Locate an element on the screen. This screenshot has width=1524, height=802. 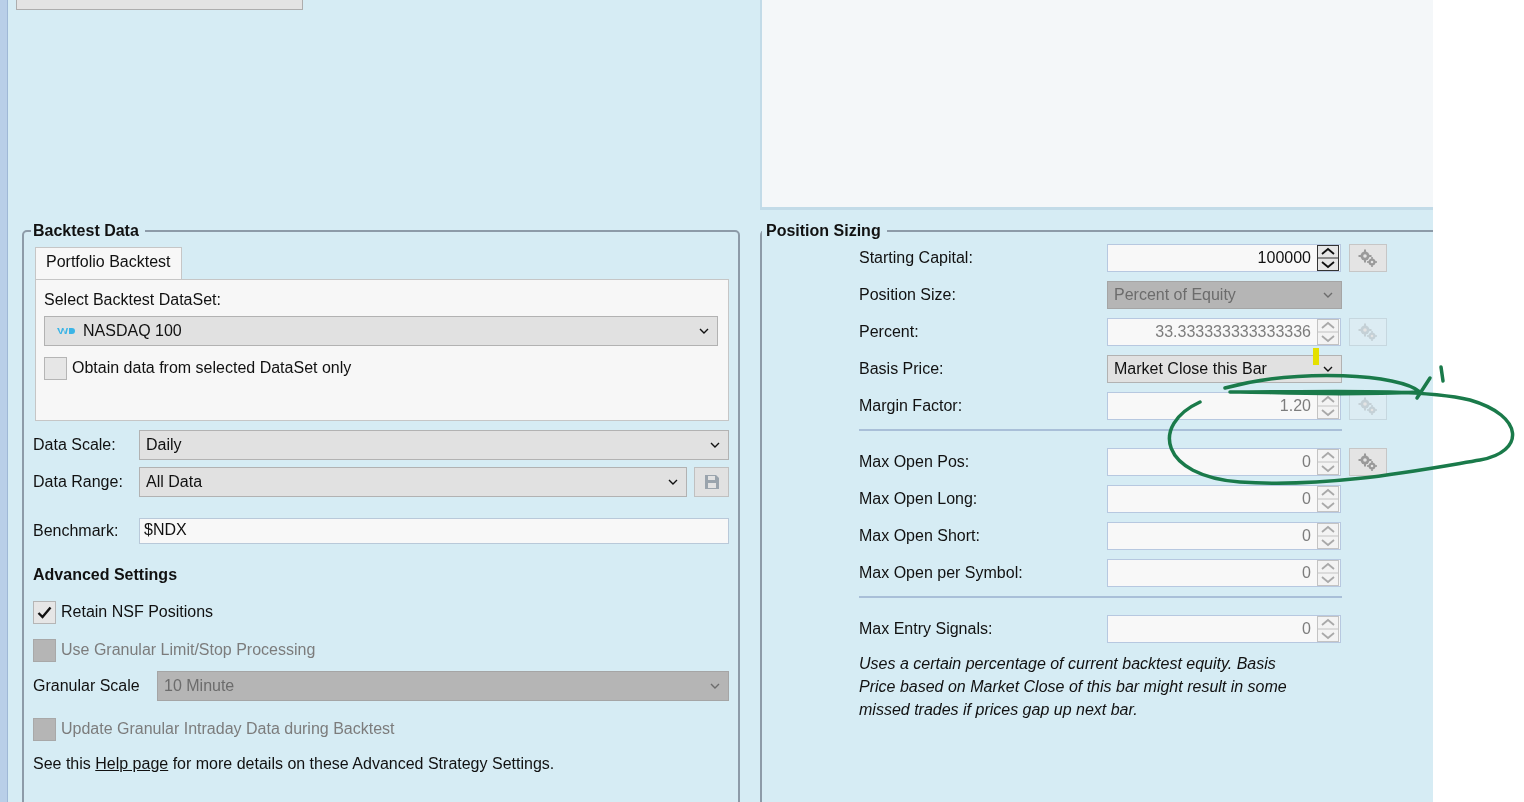
dropdown: Market Close this Bar is located at coordinates (1224, 369).